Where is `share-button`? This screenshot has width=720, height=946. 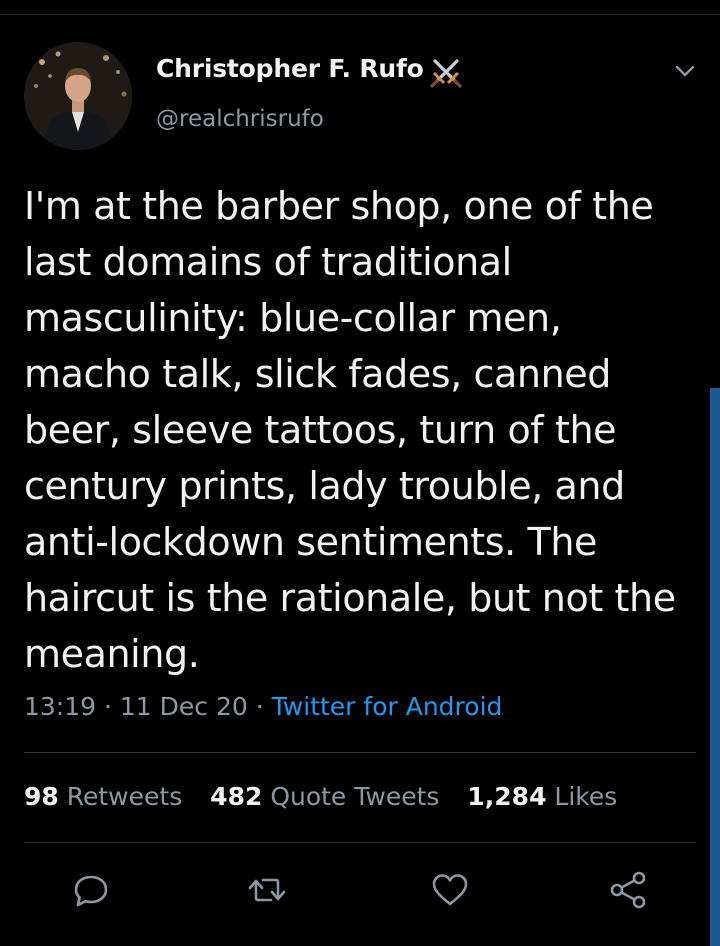
share-button is located at coordinates (628, 890).